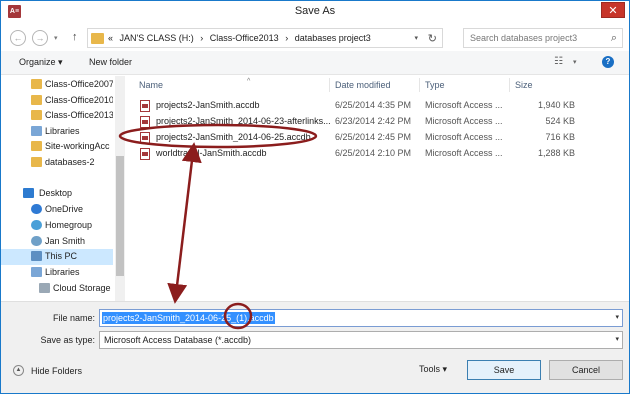 The width and height of the screenshot is (630, 394). What do you see at coordinates (41, 62) in the screenshot?
I see `organize-button: Organize ▾` at bounding box center [41, 62].